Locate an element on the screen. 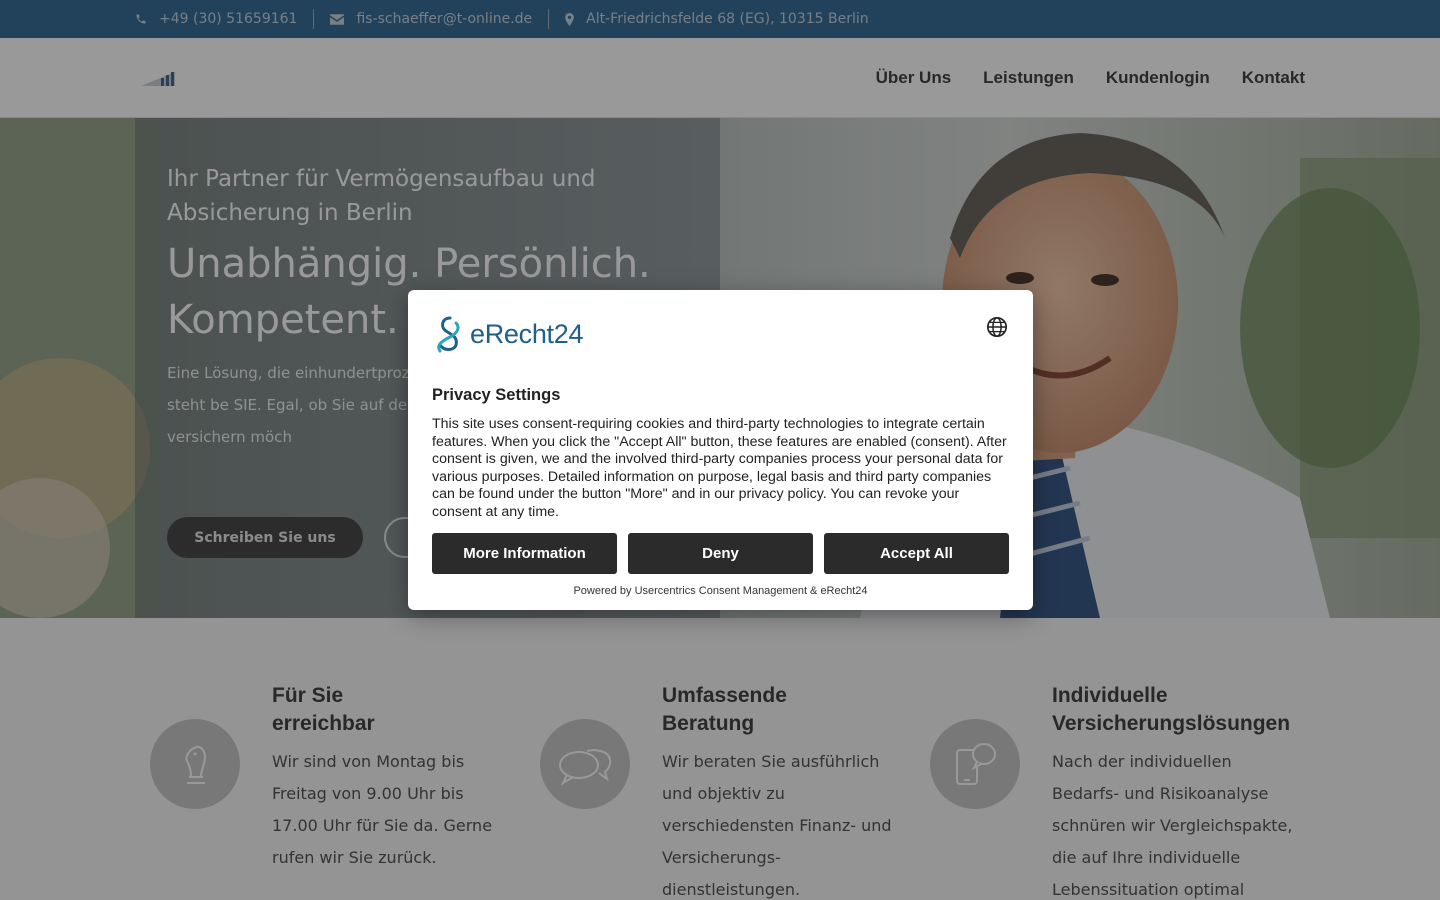  language-globe-icon is located at coordinates (997, 327).